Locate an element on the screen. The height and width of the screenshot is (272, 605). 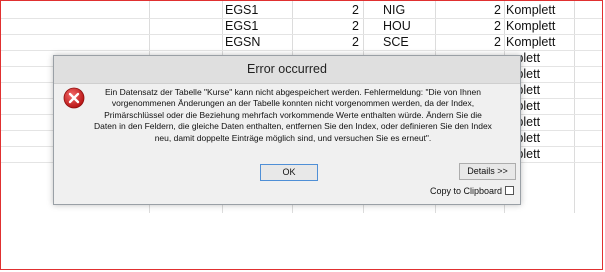
copy-to-clipboard-checkbox is located at coordinates (509, 190).